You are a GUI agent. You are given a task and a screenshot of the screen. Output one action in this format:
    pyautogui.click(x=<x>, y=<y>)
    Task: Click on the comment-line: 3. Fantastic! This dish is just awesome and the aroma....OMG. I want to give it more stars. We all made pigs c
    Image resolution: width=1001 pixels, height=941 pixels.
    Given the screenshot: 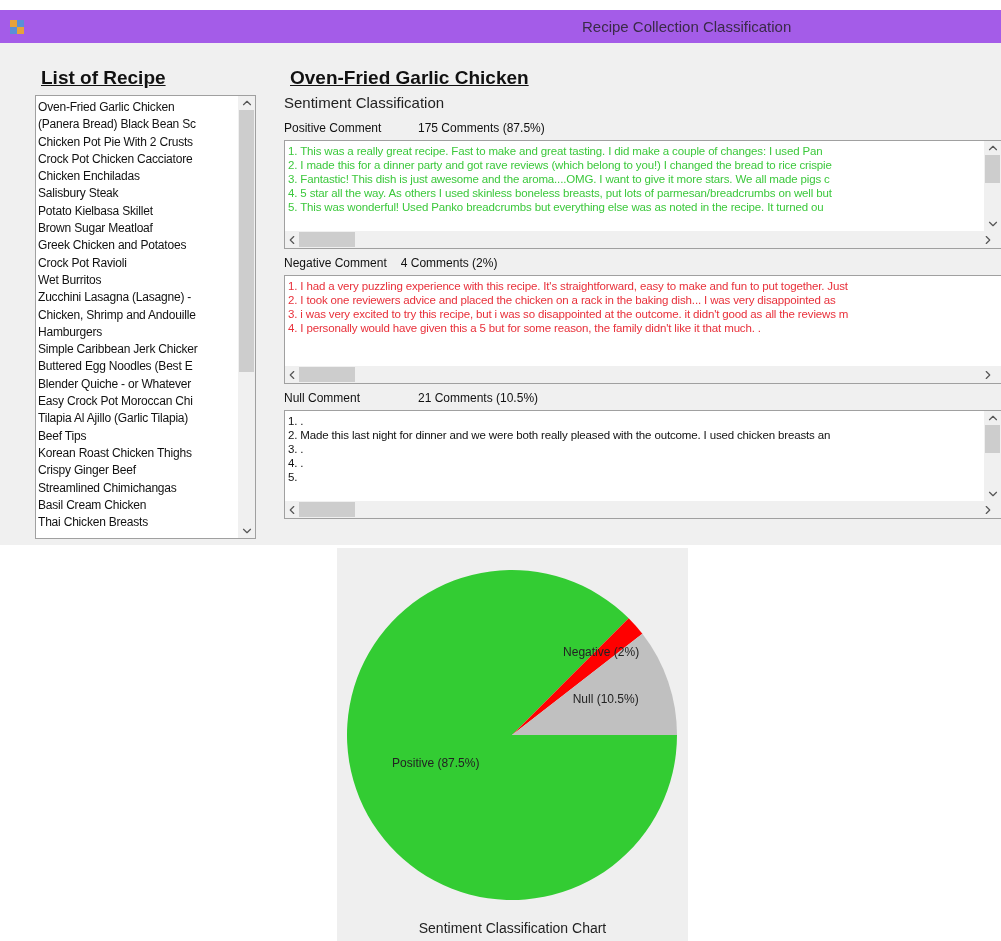 What is the action you would take?
    pyautogui.click(x=559, y=179)
    